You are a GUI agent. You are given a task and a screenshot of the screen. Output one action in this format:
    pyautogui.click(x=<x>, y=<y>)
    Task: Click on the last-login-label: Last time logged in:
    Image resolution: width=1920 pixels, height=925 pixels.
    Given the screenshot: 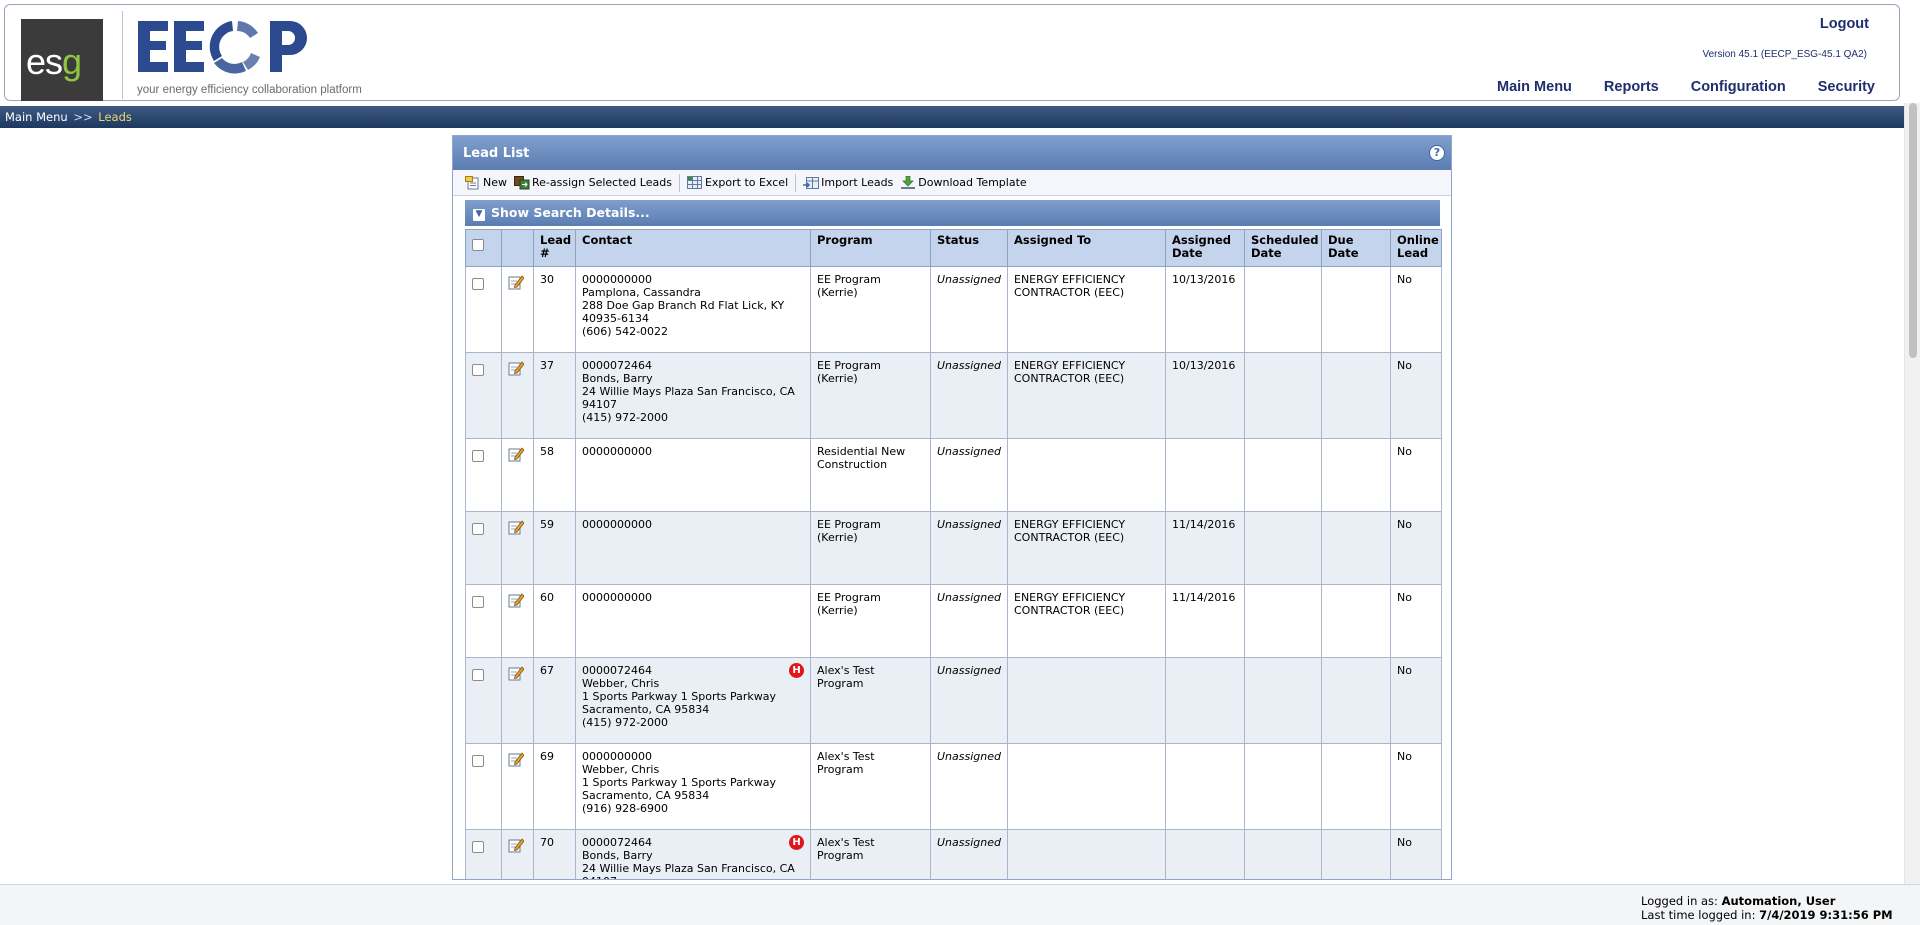 What is the action you would take?
    pyautogui.click(x=1698, y=915)
    